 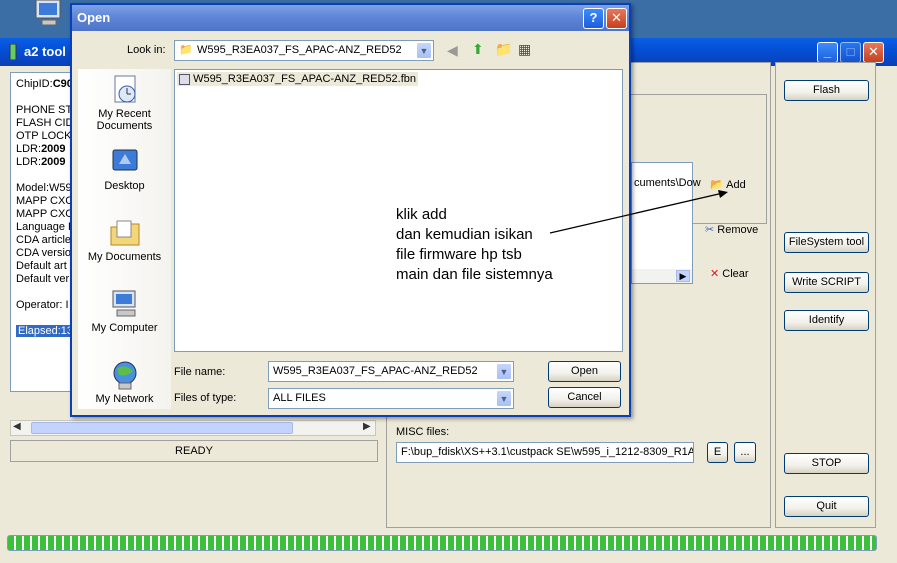 What do you see at coordinates (50, 15) in the screenshot?
I see `my-computer-desktop-icon` at bounding box center [50, 15].